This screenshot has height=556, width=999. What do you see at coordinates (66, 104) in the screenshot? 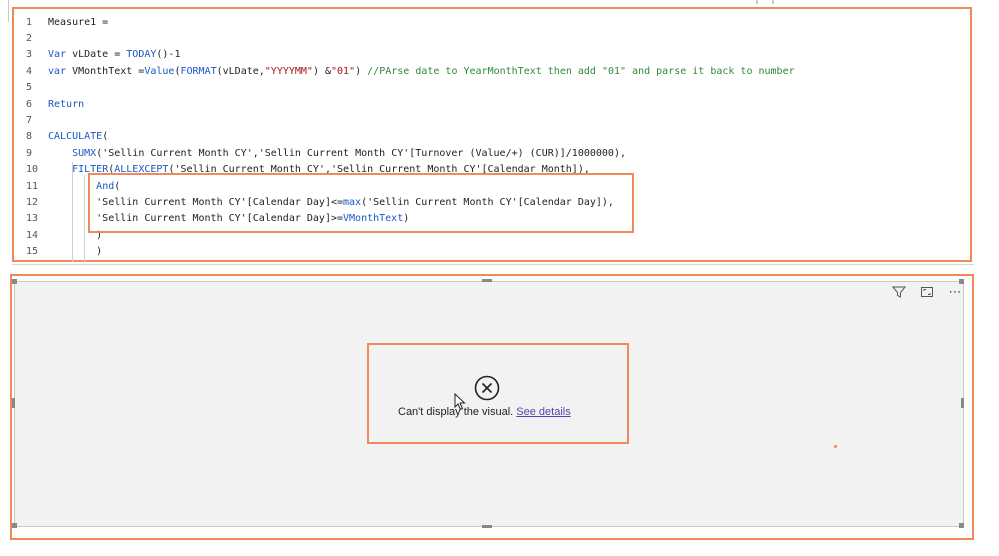
I see `code-text: Return` at bounding box center [66, 104].